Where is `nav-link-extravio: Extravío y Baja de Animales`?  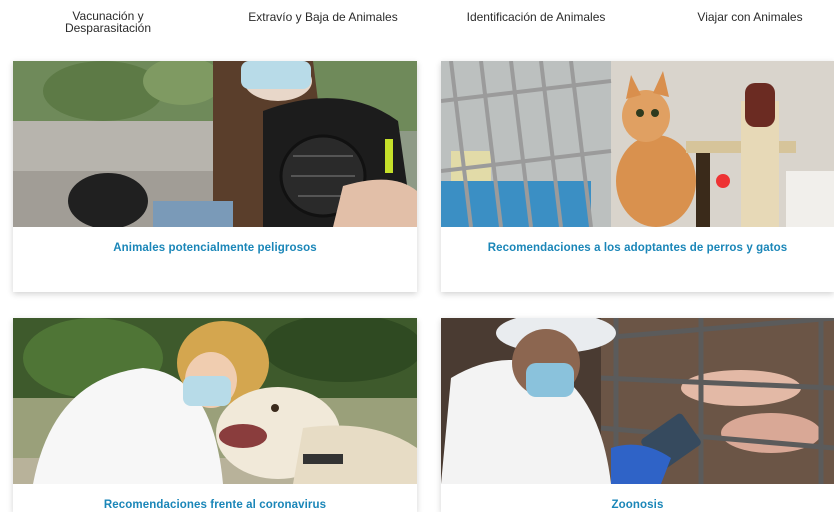
nav-link-extravio: Extravío y Baja de Animales is located at coordinates (323, 17).